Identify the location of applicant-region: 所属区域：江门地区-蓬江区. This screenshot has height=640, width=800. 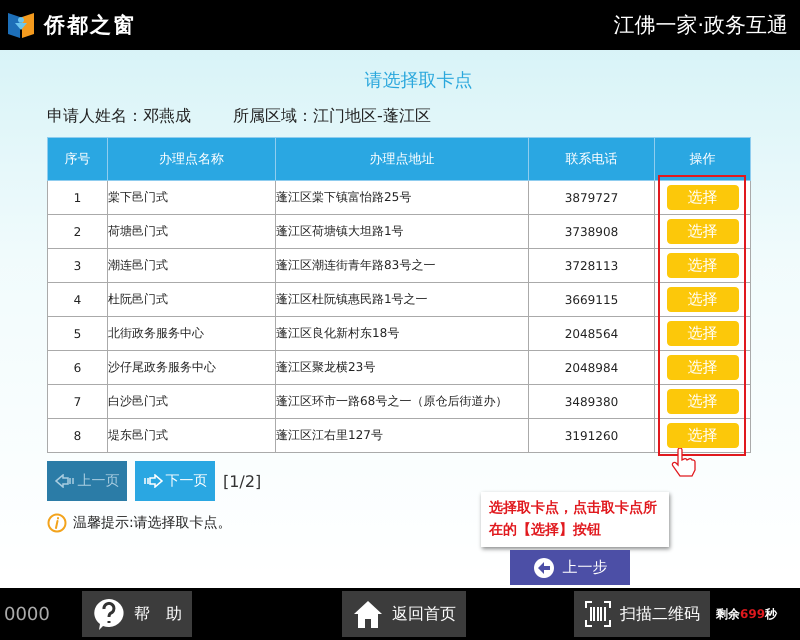
(332, 116).